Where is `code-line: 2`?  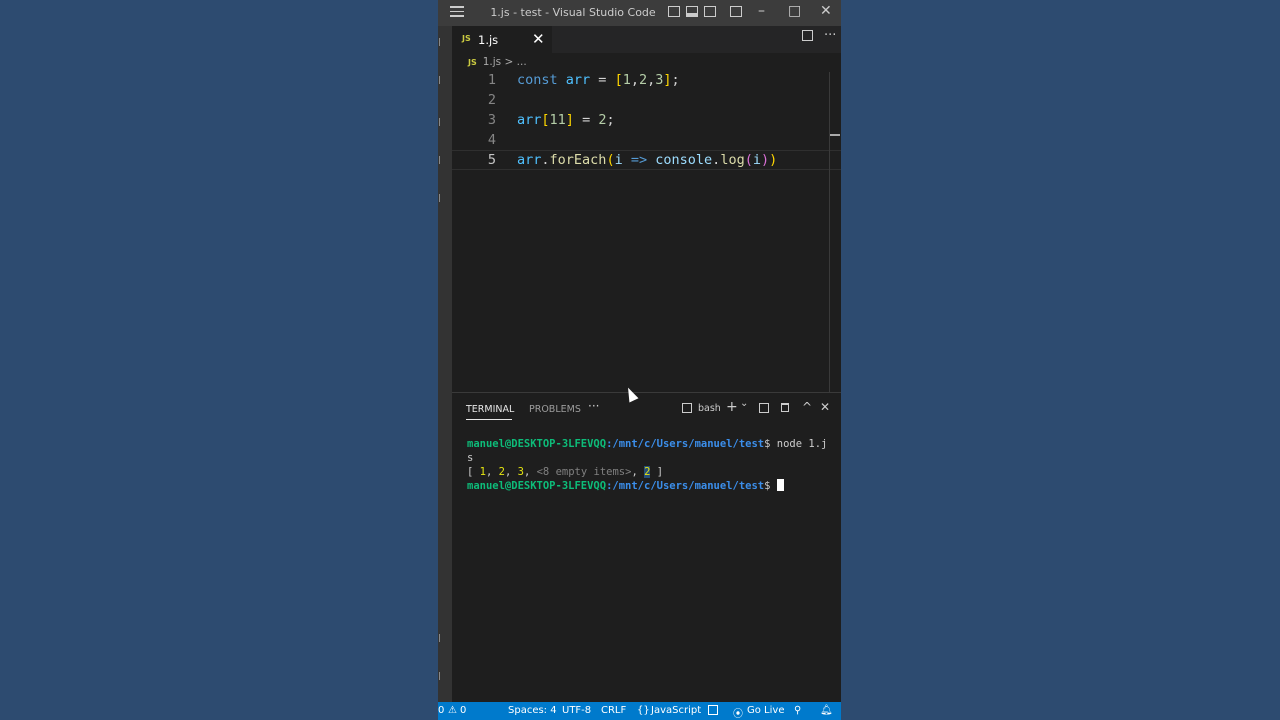 code-line: 2 is located at coordinates (646, 102).